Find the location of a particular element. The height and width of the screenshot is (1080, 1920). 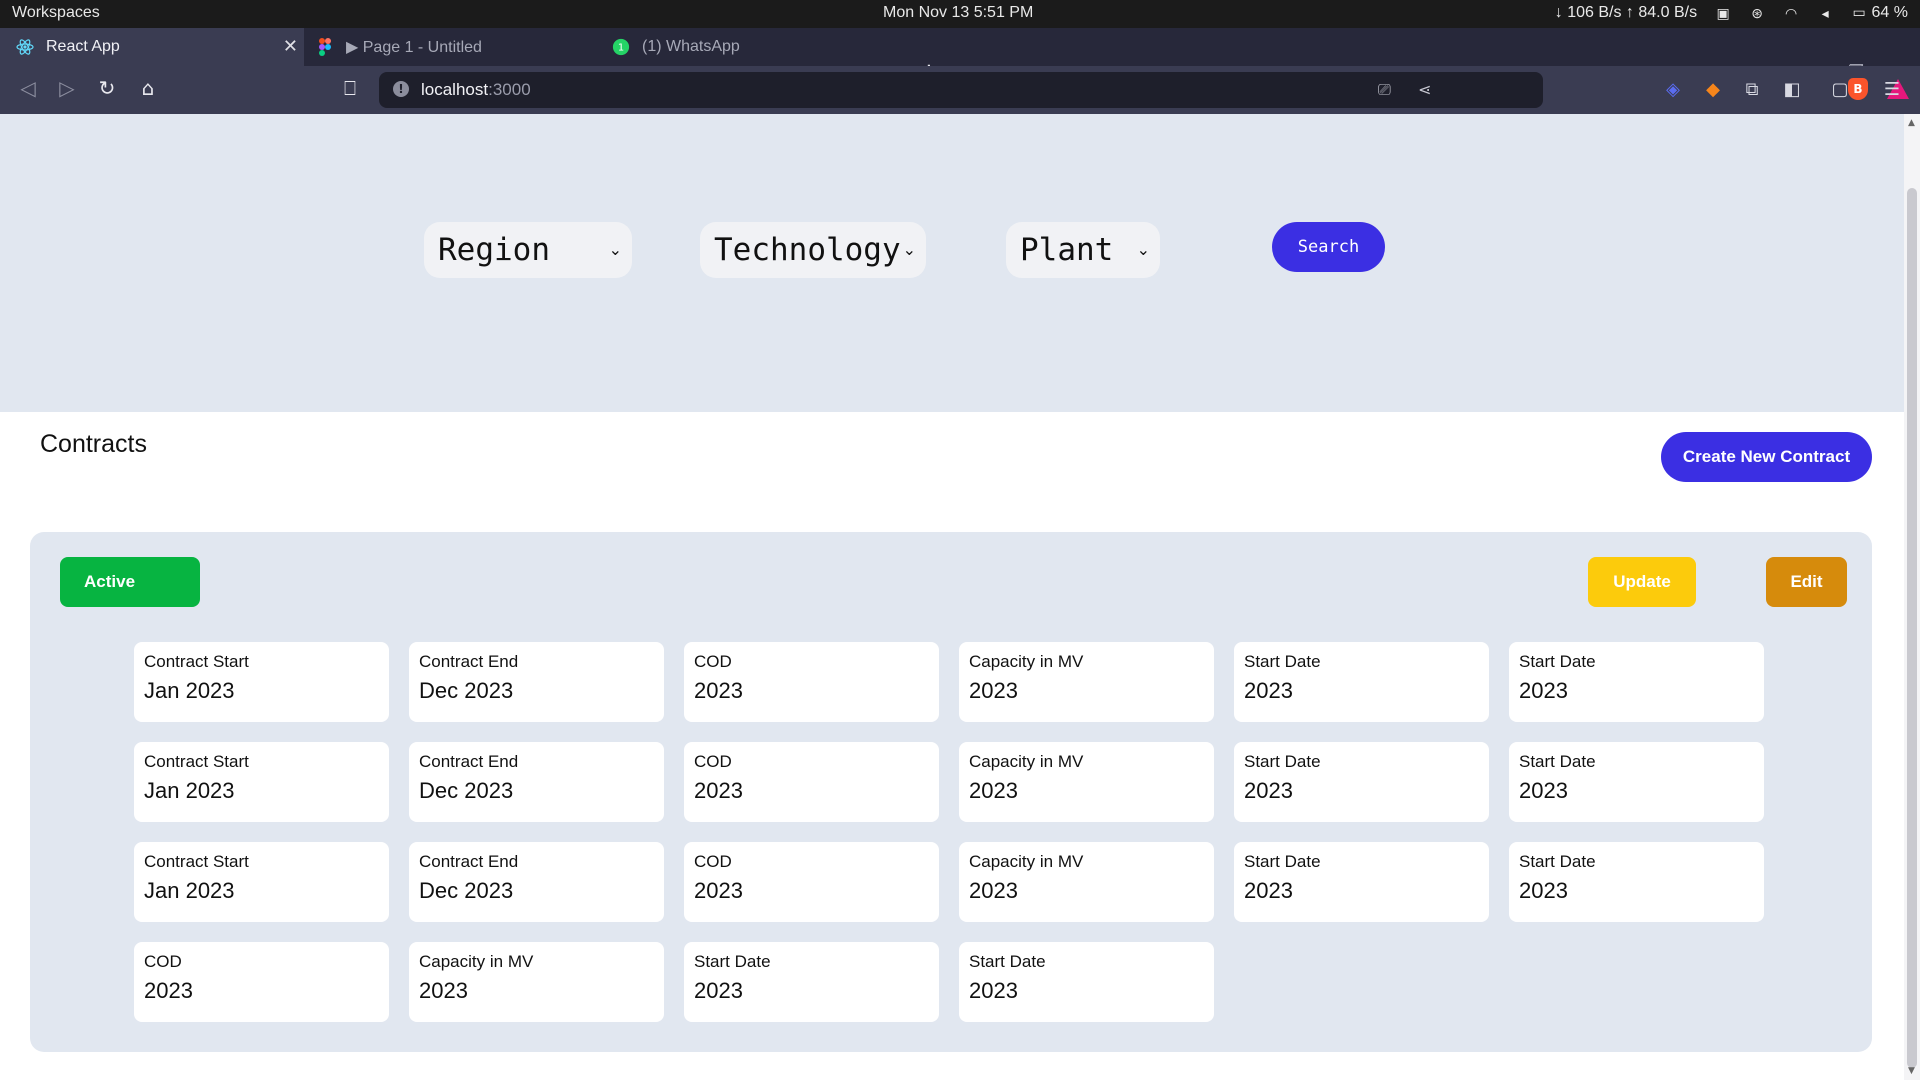

home-icon: ⌂ is located at coordinates (148, 88).